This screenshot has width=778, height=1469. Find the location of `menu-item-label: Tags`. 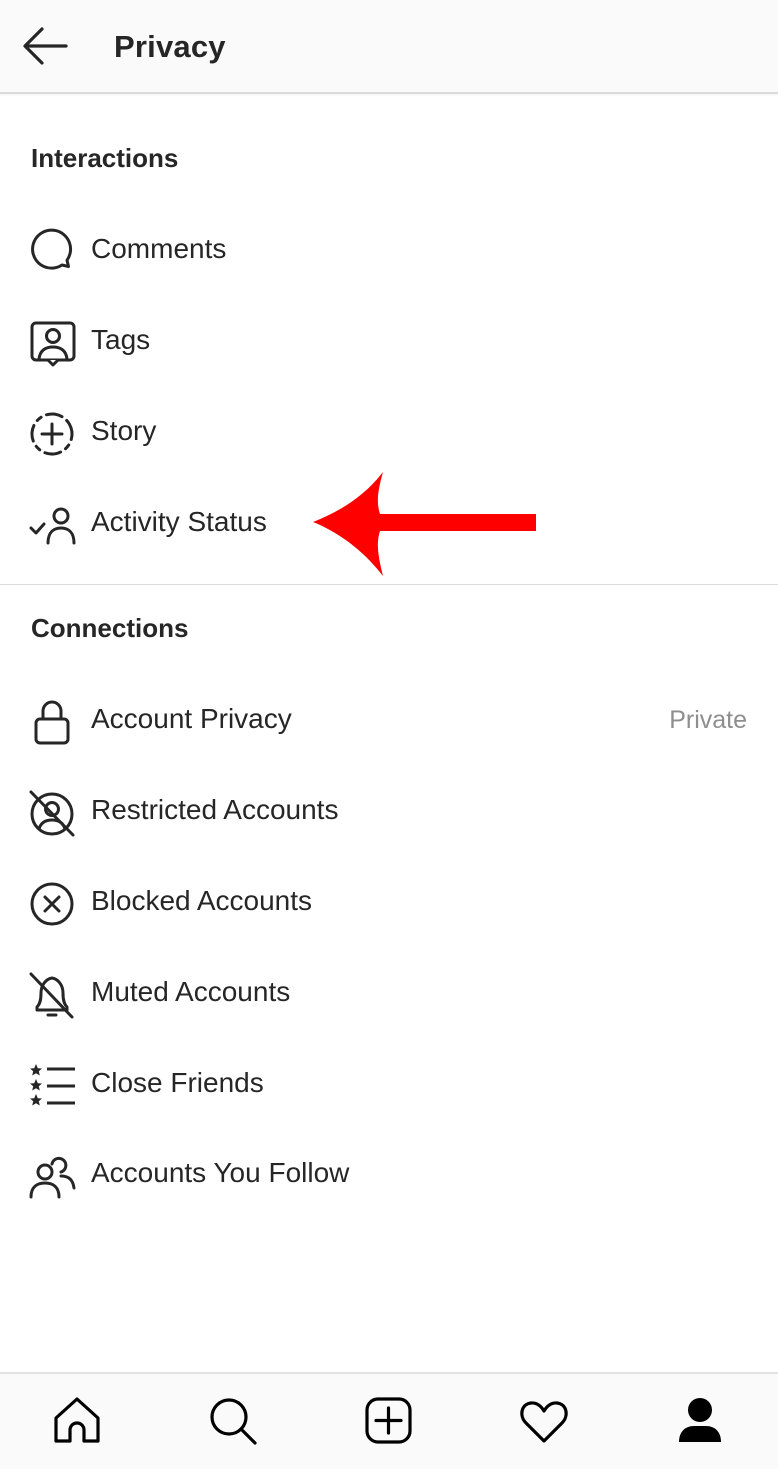

menu-item-label: Tags is located at coordinates (121, 339).